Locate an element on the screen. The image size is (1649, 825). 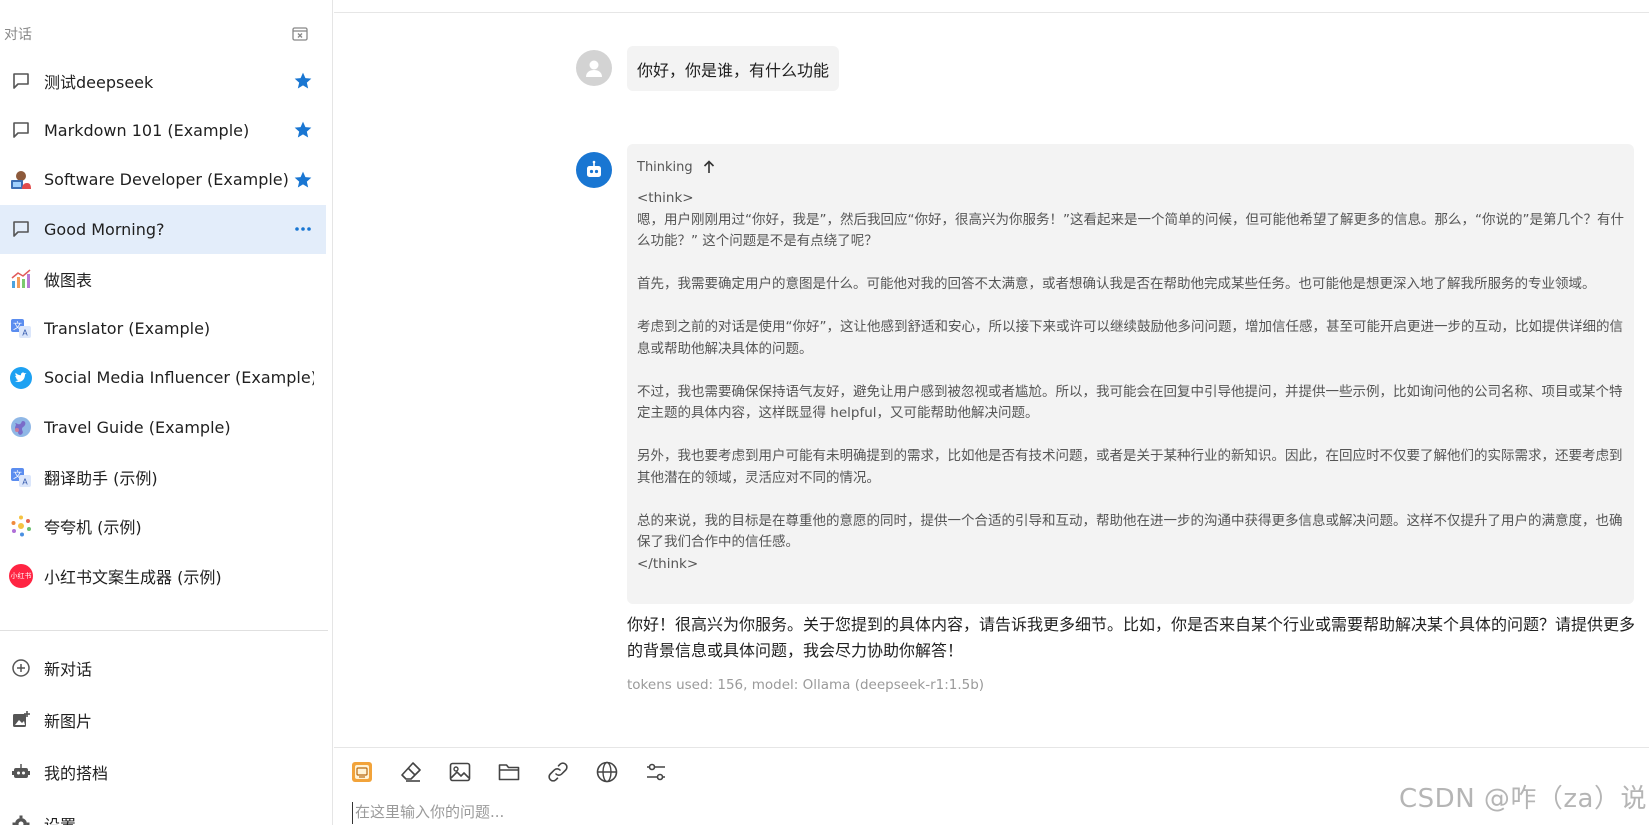
action-label: 新图片 is located at coordinates (68, 721).